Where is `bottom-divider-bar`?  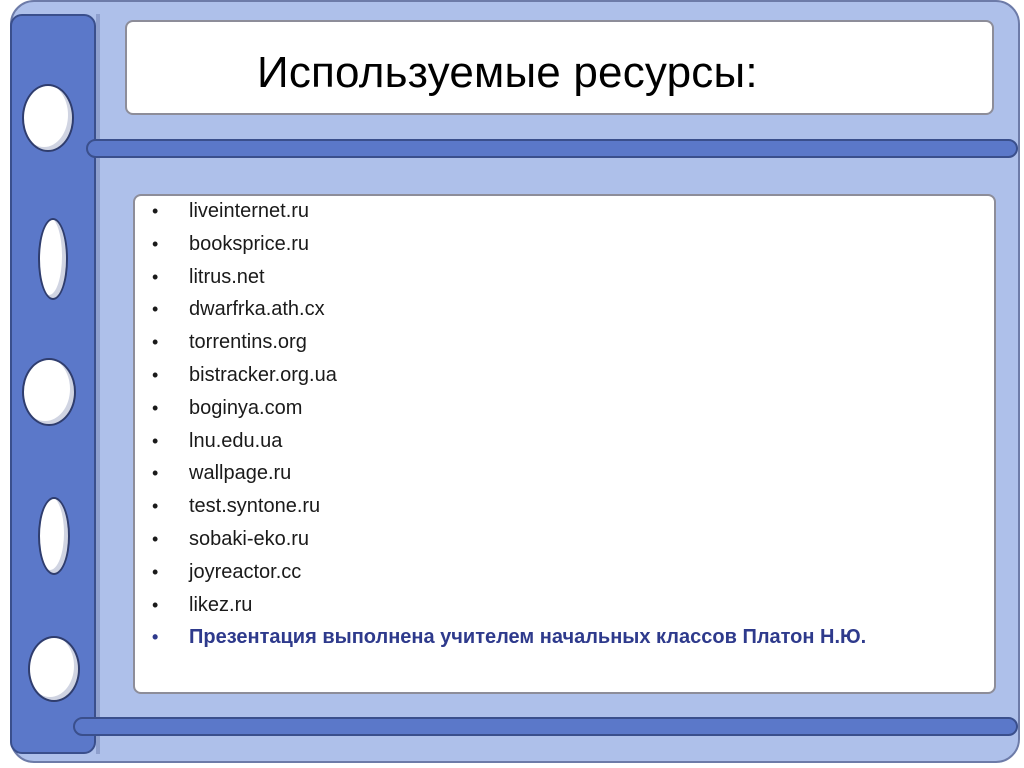
bottom-divider-bar is located at coordinates (545, 726).